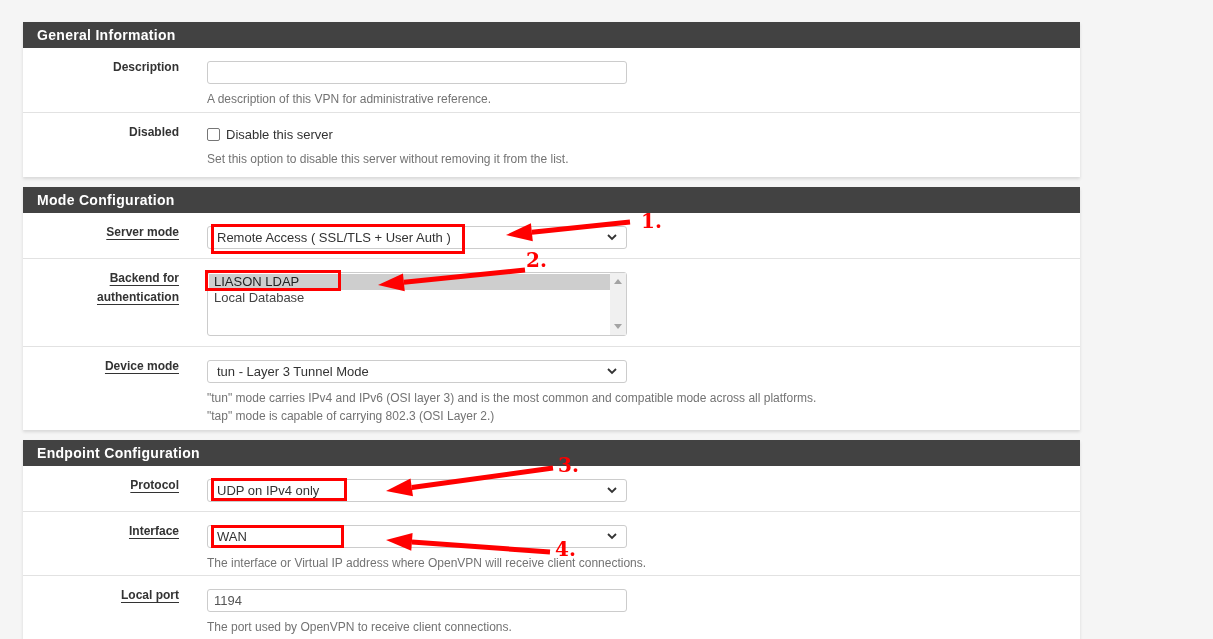  I want to click on help-link: Protocol, so click(154, 493).